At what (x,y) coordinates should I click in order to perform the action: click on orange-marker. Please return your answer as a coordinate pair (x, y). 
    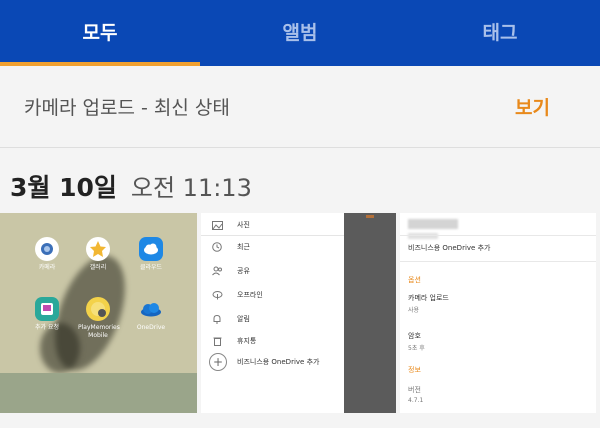
    Looking at the image, I should click on (370, 216).